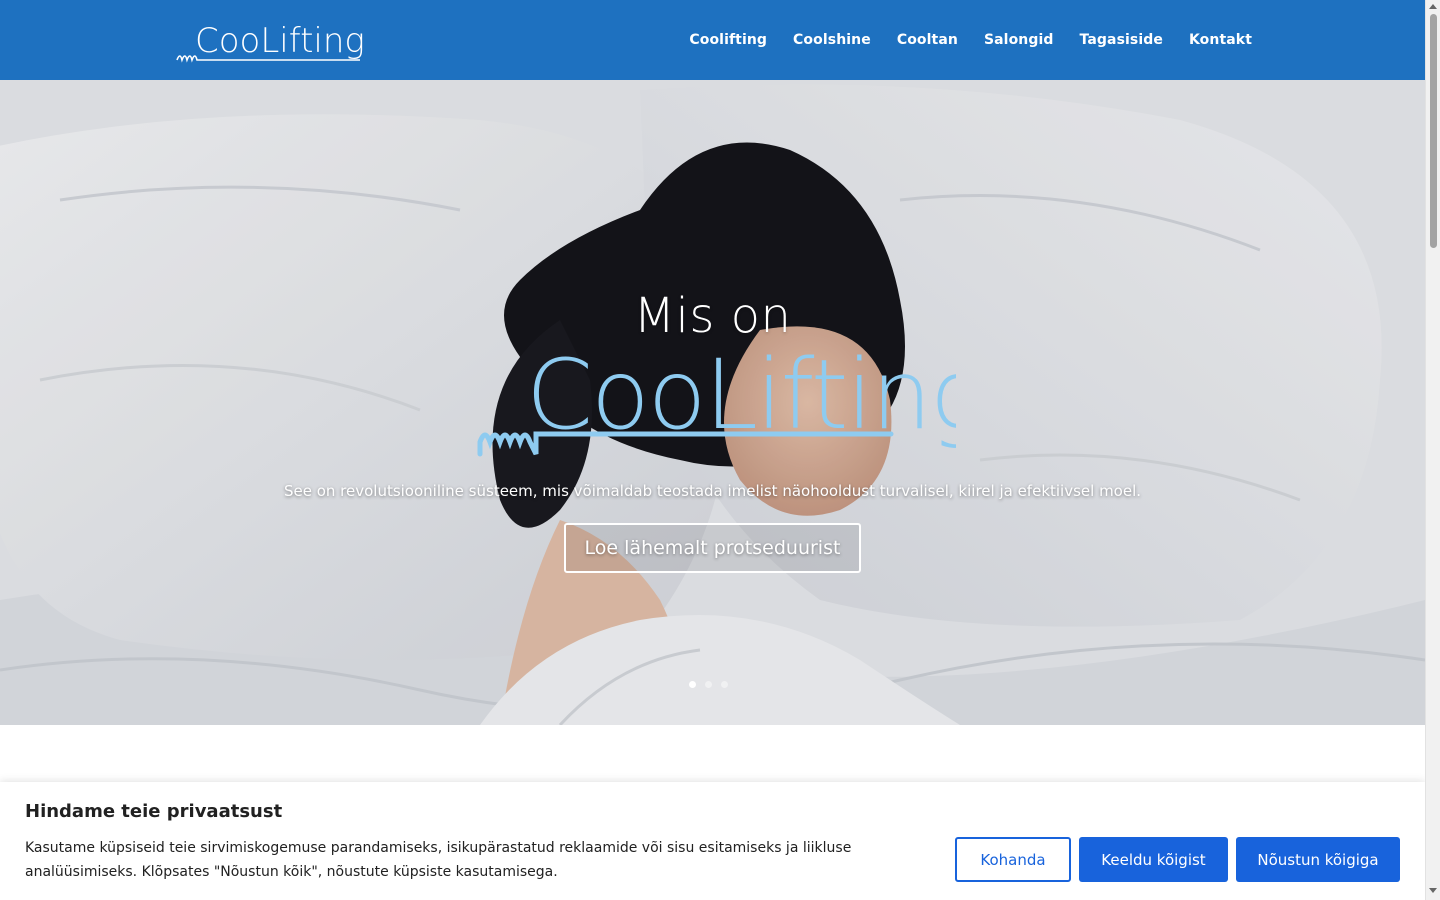 This screenshot has width=1440, height=900. Describe the element at coordinates (1432, 450) in the screenshot. I see `page-scrollbar` at that location.